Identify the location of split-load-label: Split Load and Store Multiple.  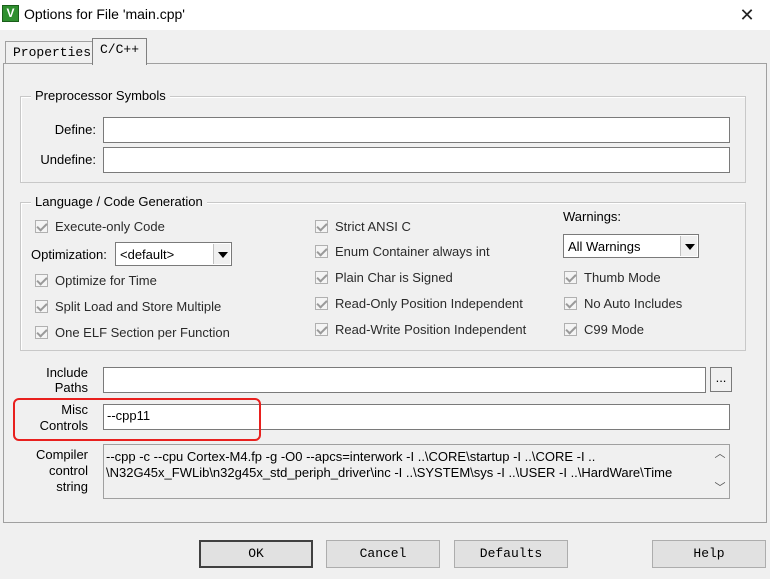
(138, 306).